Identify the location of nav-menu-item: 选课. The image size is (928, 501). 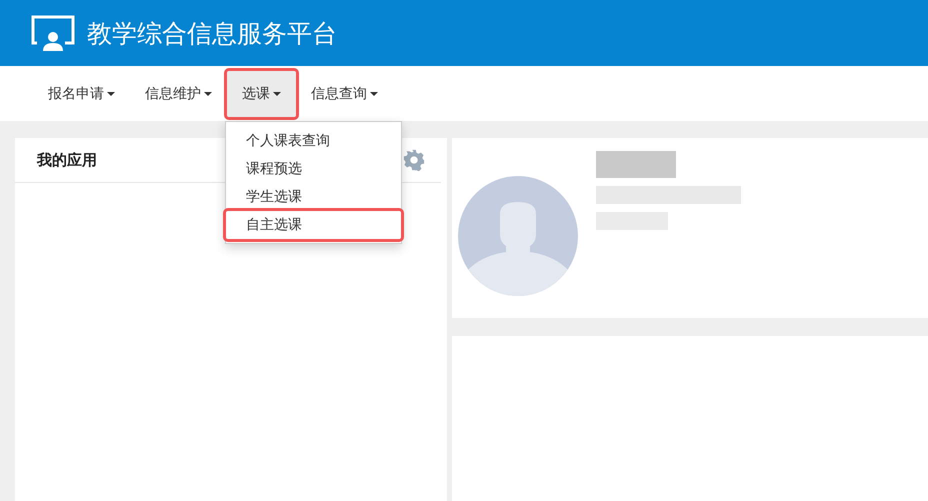
(261, 93).